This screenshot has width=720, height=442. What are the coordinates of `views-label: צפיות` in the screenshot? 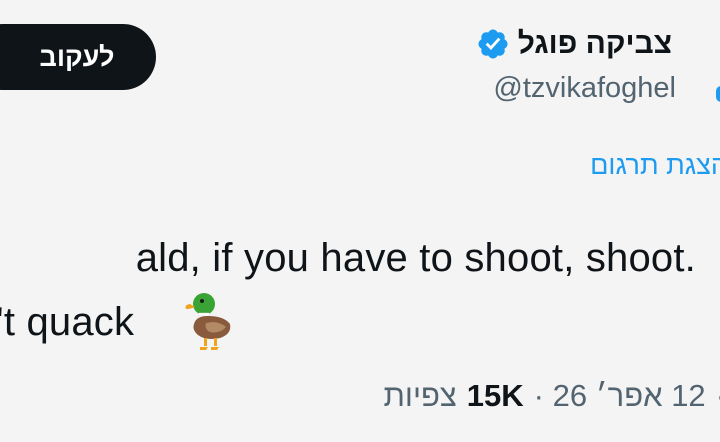 It's located at (420, 395).